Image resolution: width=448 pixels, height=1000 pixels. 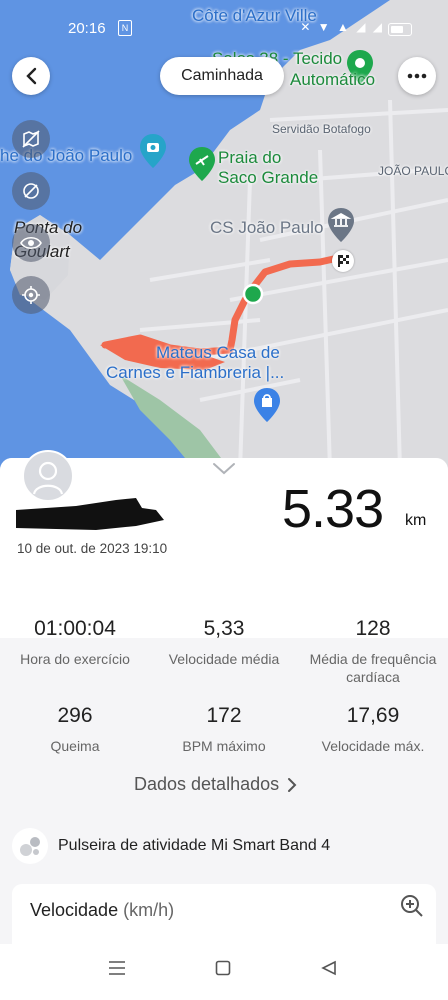 I want to click on map-style-toggle, so click(x=31, y=139).